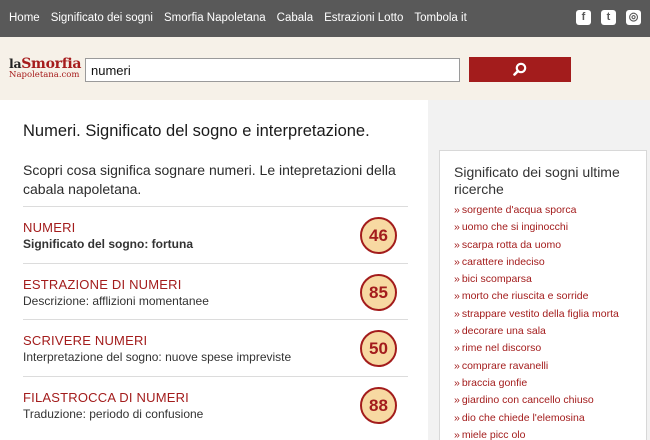 This screenshot has width=650, height=440. I want to click on site-logo: laSmorfia Napoletana.com, so click(45, 71).